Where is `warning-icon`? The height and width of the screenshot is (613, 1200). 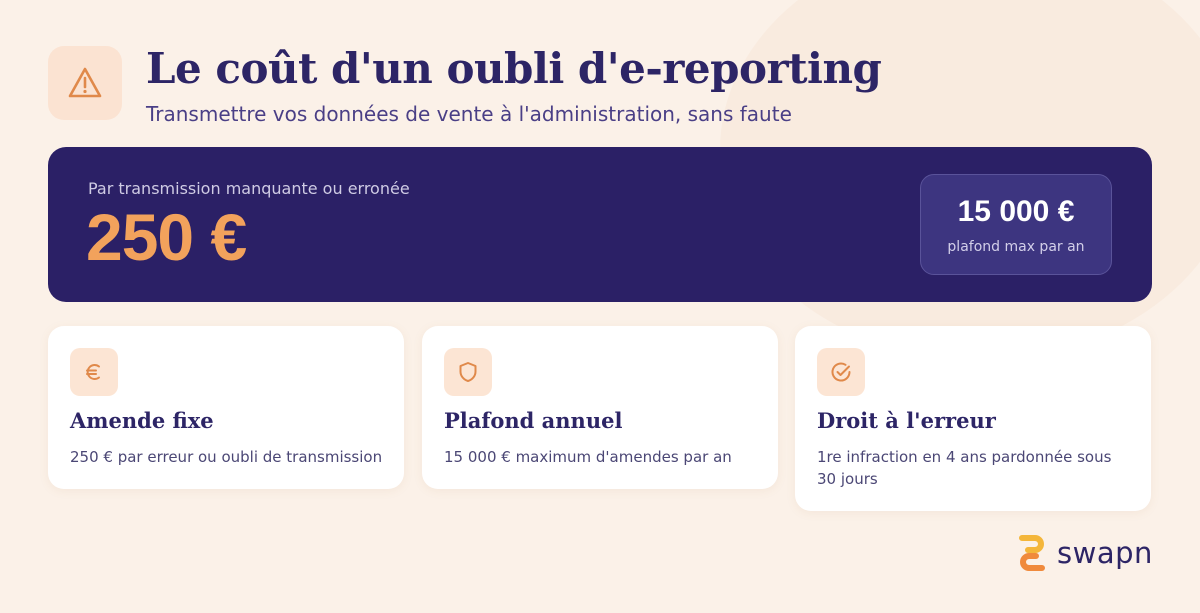
warning-icon is located at coordinates (85, 82).